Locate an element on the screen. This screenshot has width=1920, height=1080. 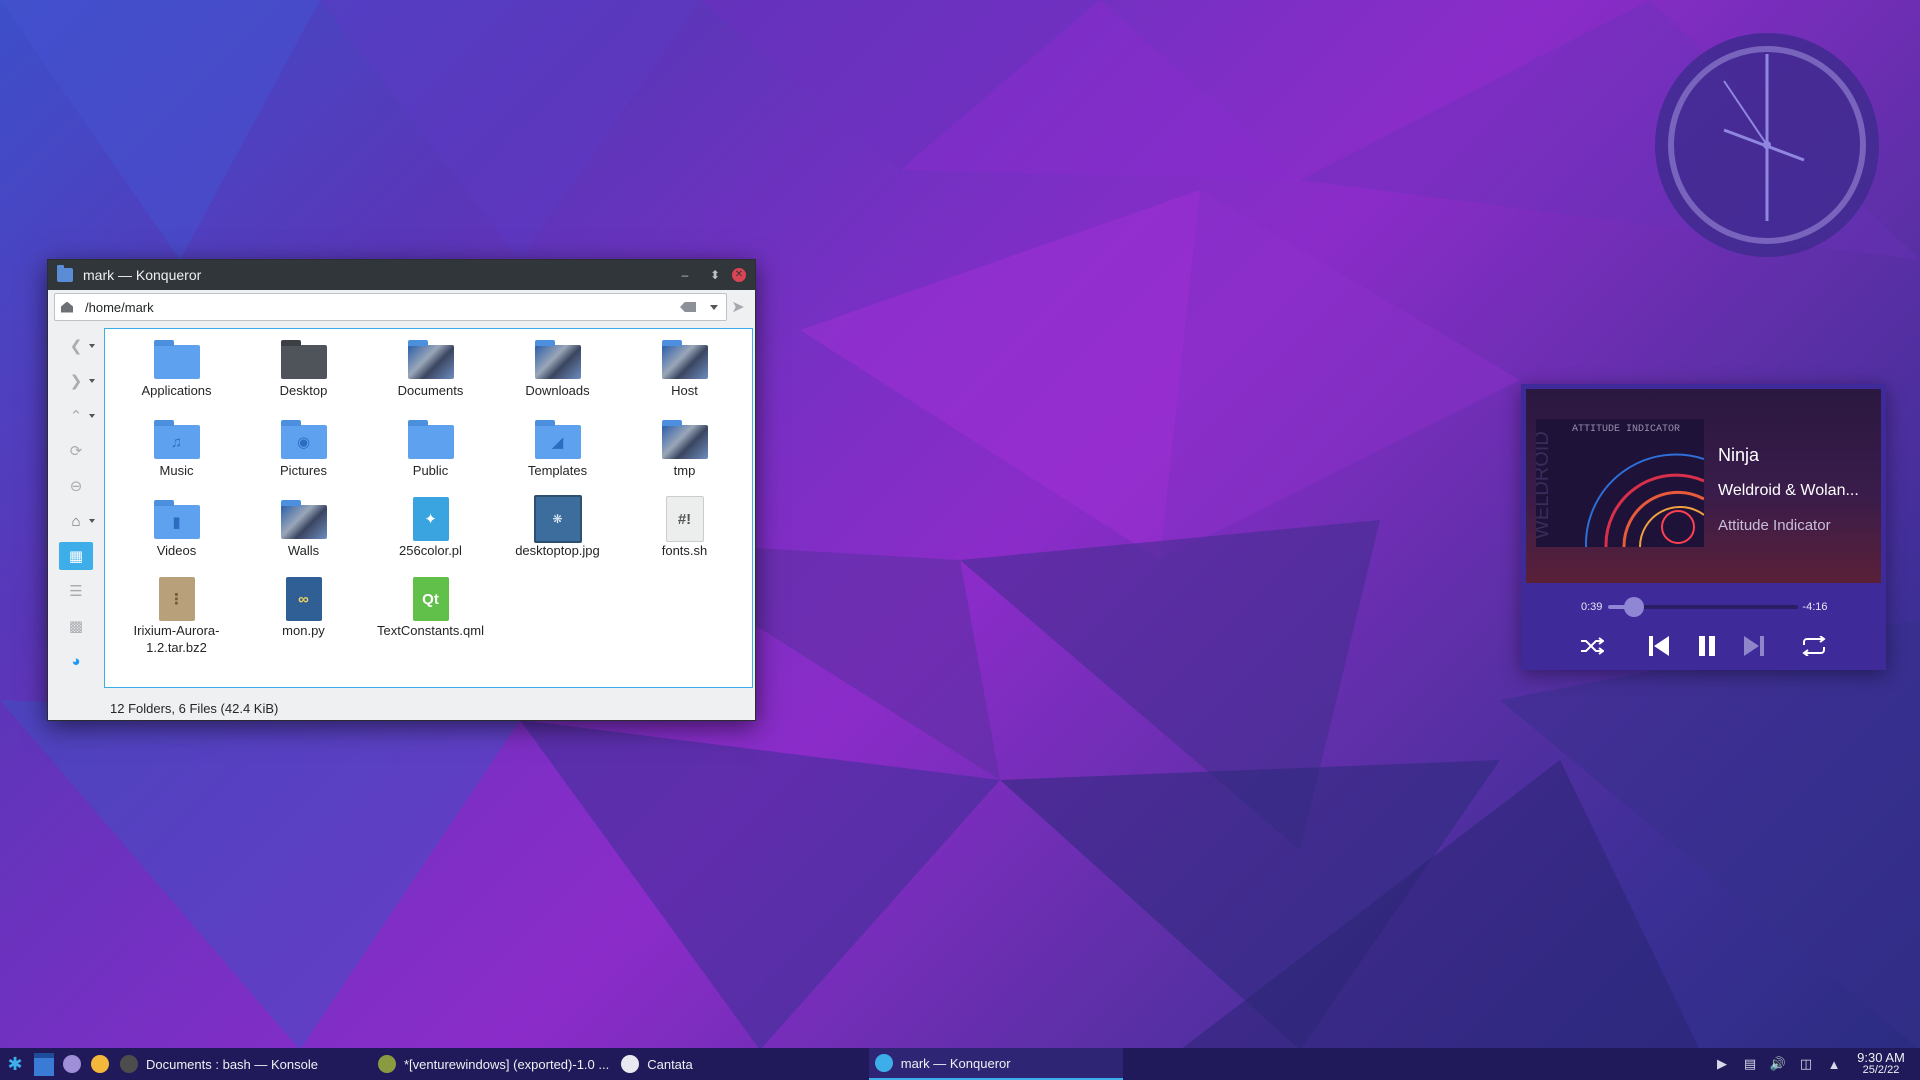
window-titlebar: mark — Konqueror – ⬍ ✕ is located at coordinates (401, 275).